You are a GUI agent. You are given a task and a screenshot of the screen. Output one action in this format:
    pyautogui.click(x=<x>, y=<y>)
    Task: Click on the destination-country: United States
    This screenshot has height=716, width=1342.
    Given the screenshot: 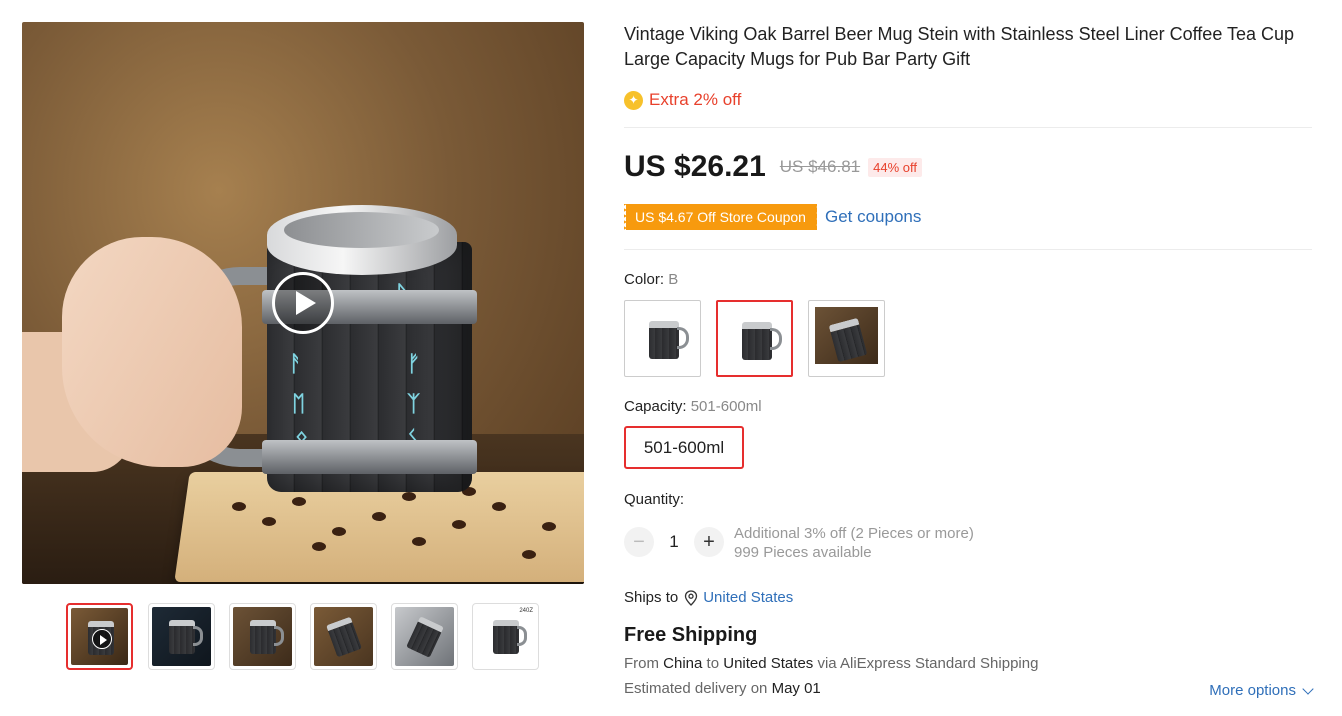 What is the action you would take?
    pyautogui.click(x=768, y=663)
    